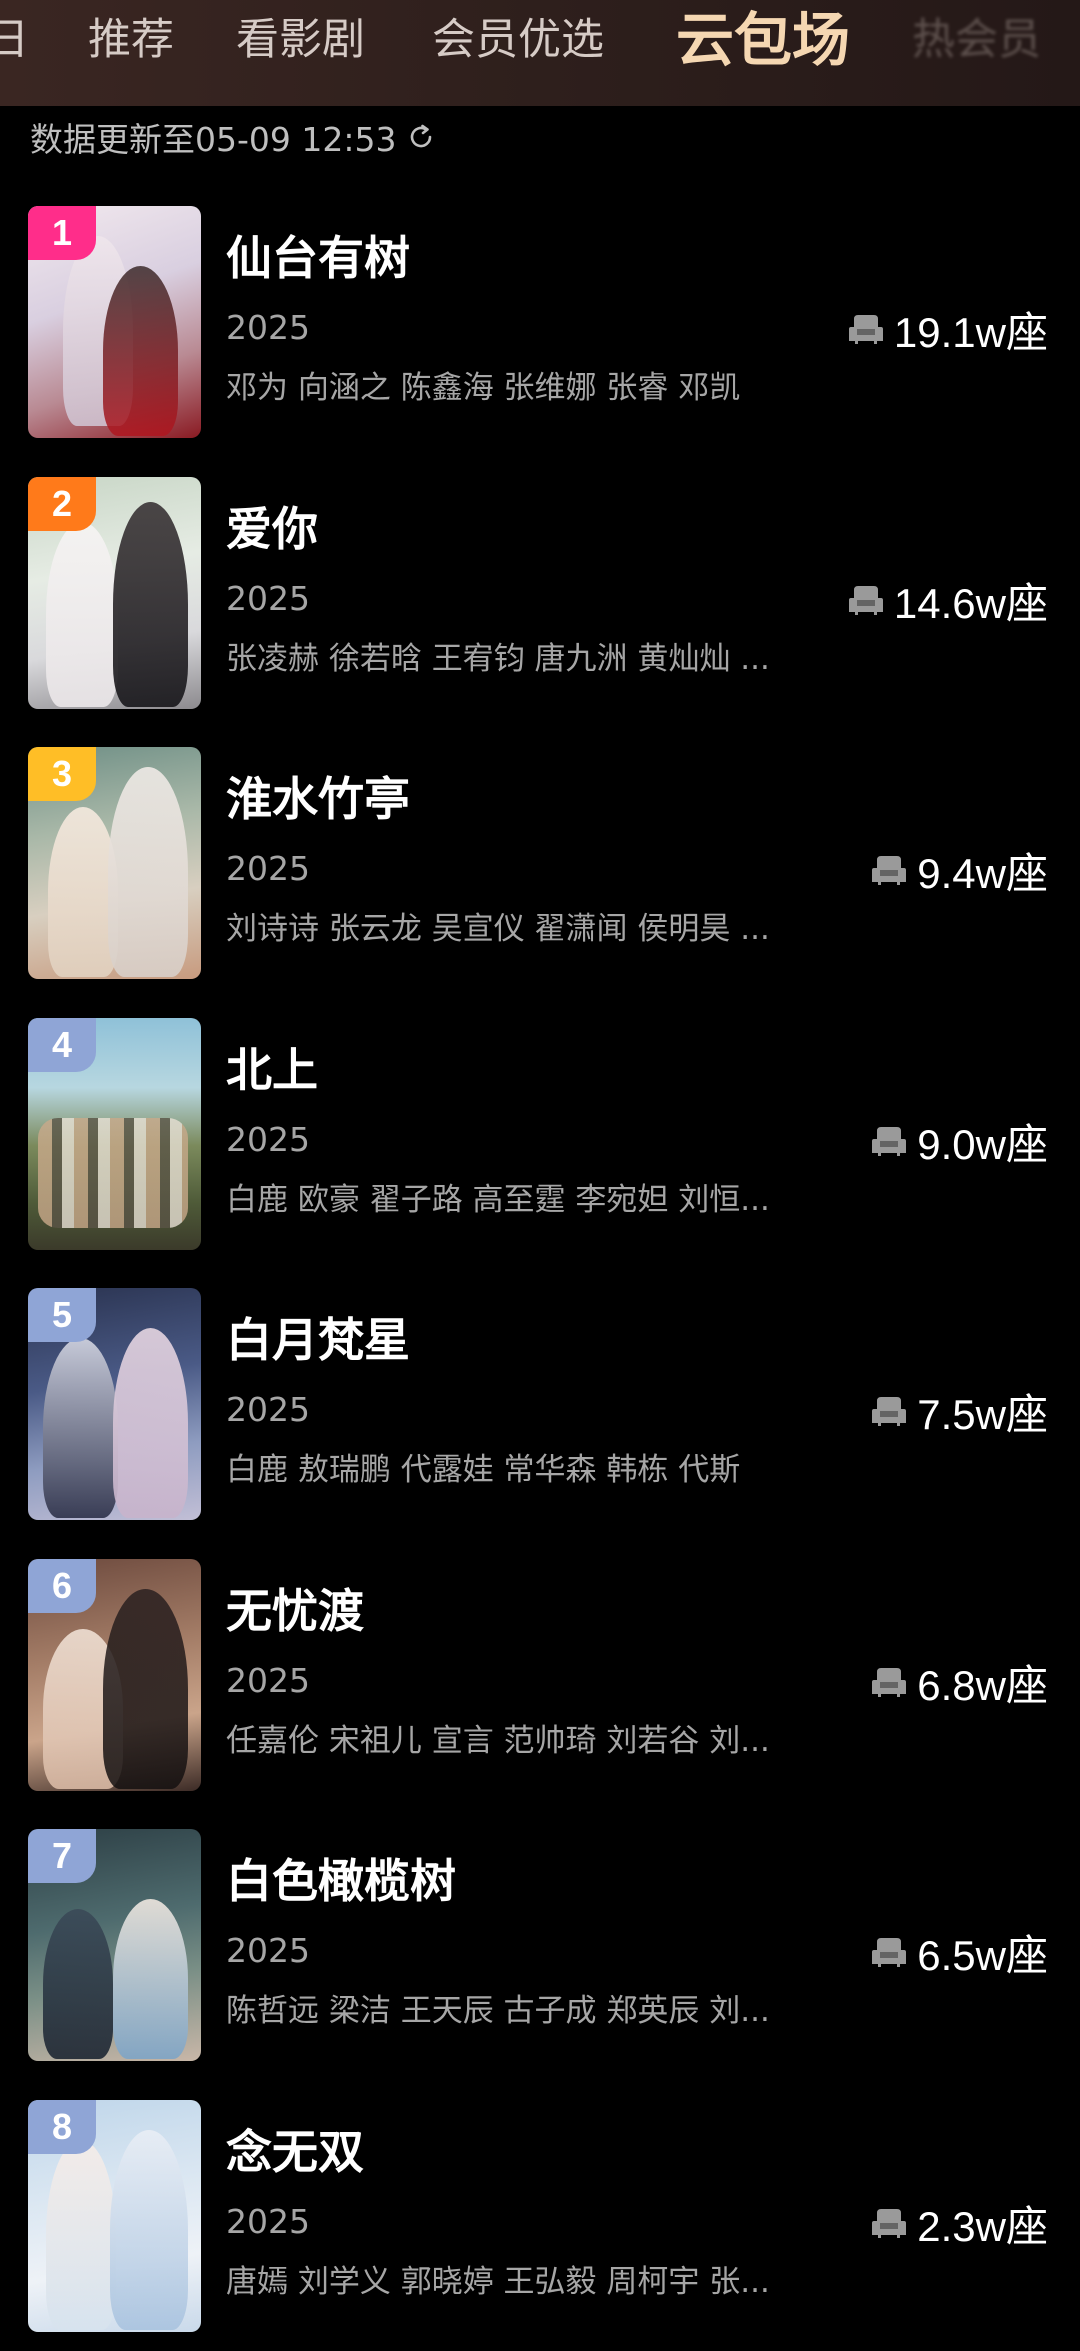 The height and width of the screenshot is (2351, 1080). Describe the element at coordinates (318, 1340) in the screenshot. I see `drama-title: 白月梵星` at that location.